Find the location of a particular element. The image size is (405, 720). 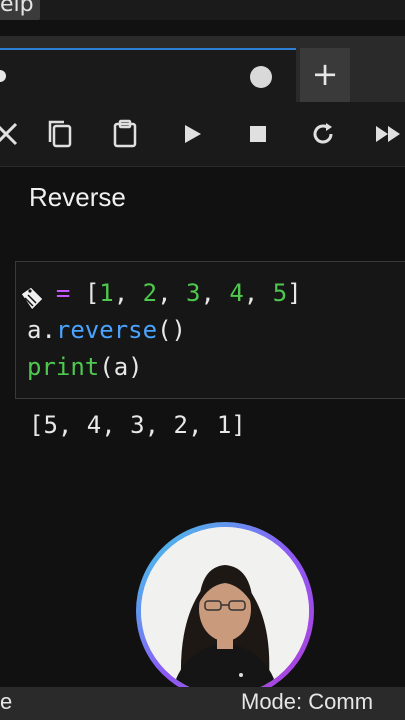

cell-output: [5, 4, 3, 2, 1] is located at coordinates (137, 425).